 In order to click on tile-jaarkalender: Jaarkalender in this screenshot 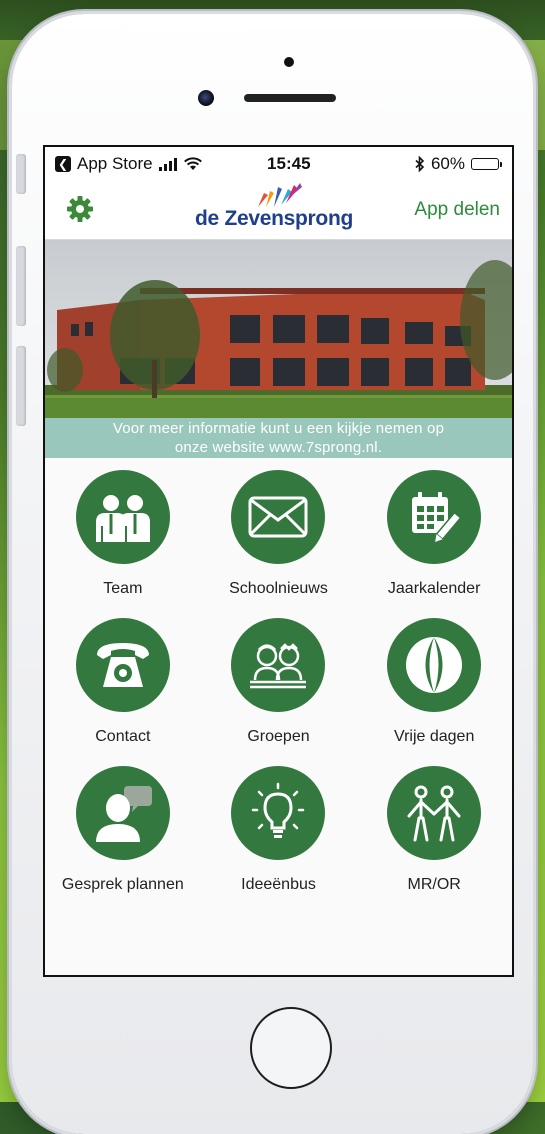, I will do `click(434, 544)`.